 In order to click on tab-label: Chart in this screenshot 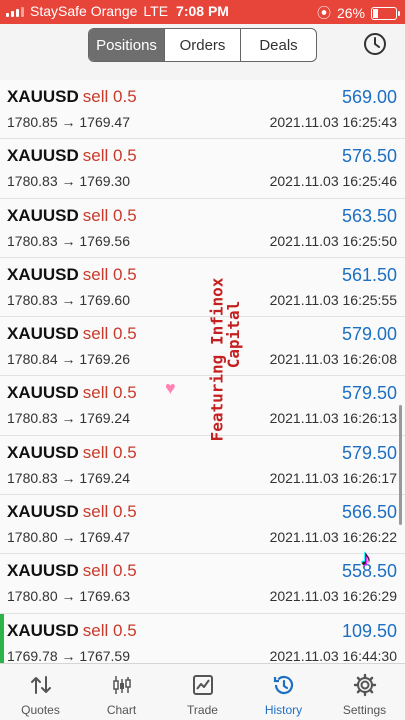, I will do `click(121, 710)`.